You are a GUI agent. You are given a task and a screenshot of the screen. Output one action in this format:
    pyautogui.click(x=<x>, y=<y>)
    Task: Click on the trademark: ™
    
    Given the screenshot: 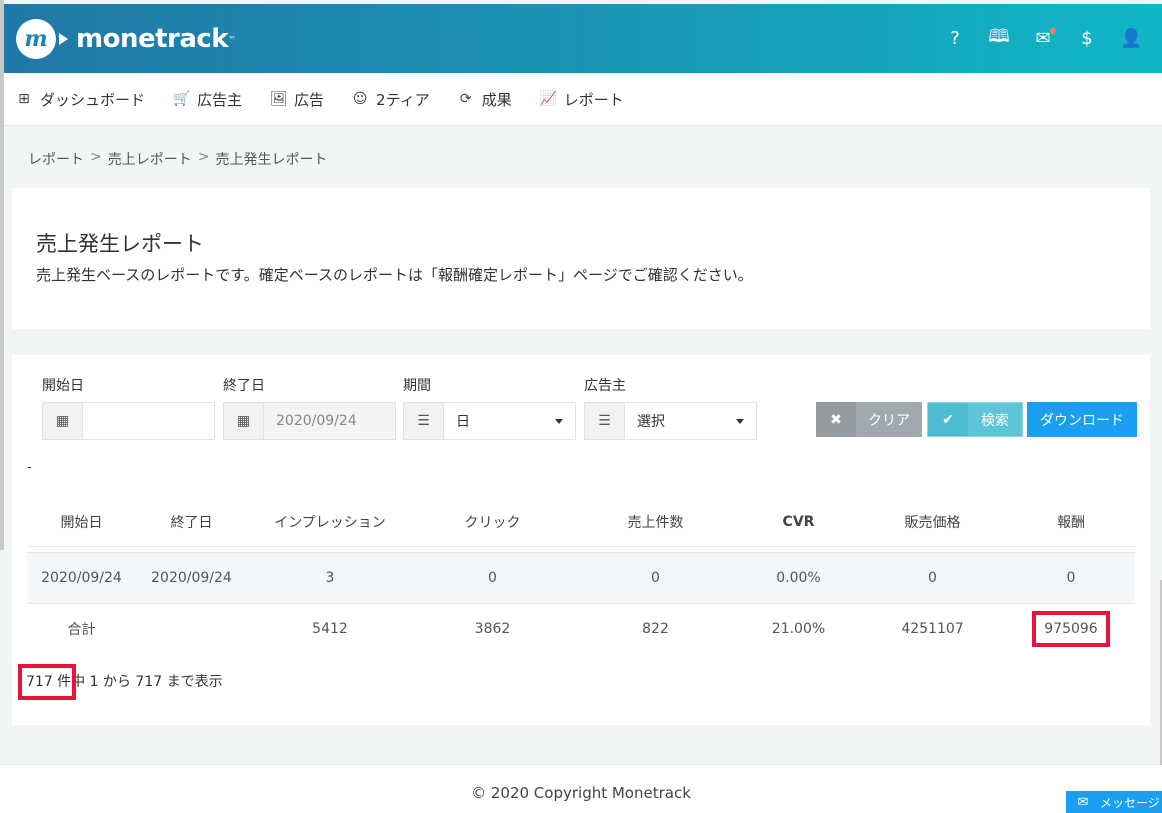 What is the action you would take?
    pyautogui.click(x=232, y=39)
    